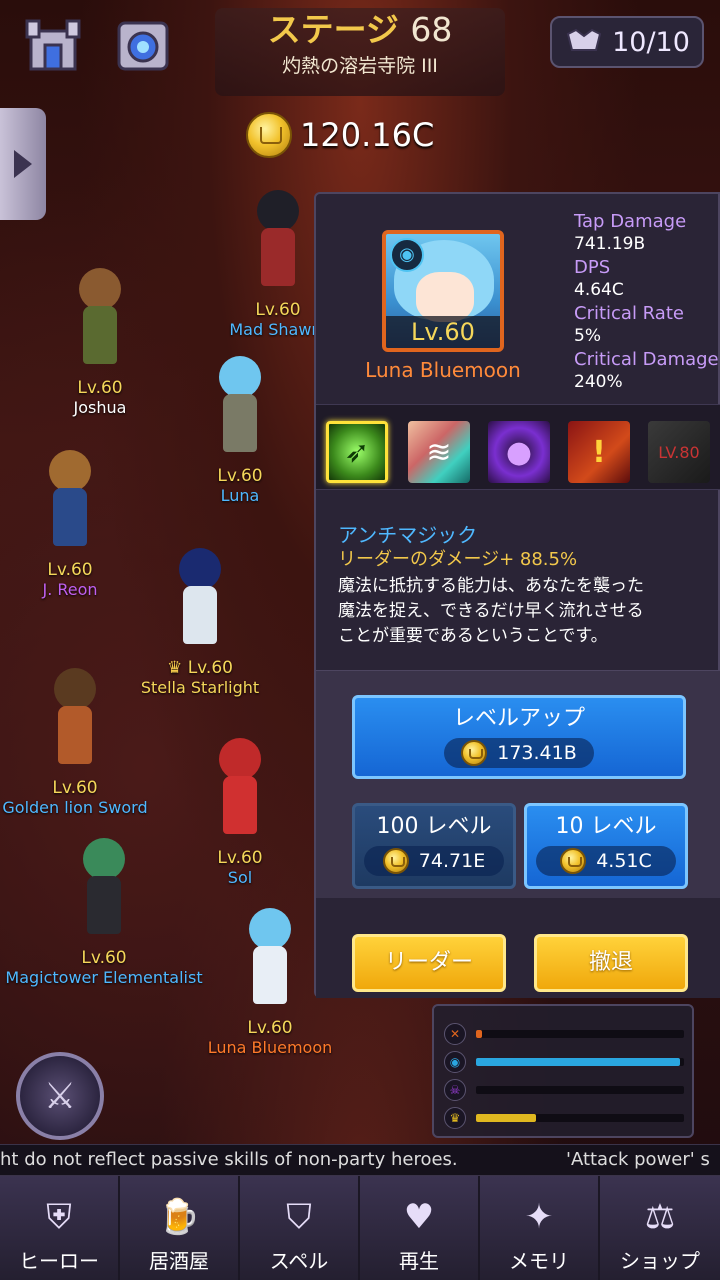  What do you see at coordinates (429, 963) in the screenshot?
I see `leader-button: リーダー` at bounding box center [429, 963].